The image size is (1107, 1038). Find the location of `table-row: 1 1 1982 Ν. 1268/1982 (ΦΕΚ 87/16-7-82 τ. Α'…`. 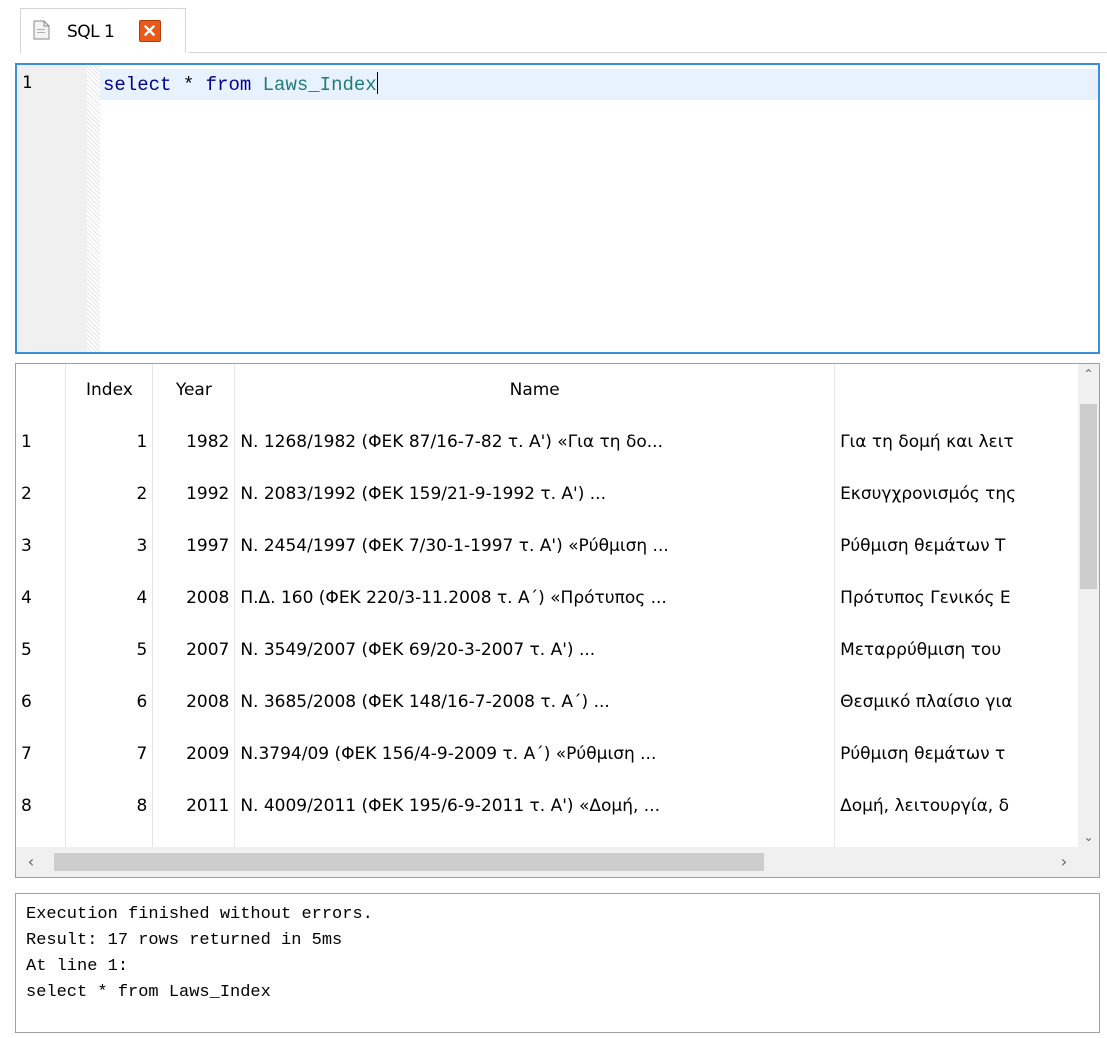

table-row: 1 1 1982 Ν. 1268/1982 (ΦΕΚ 87/16-7-82 τ. Α'… is located at coordinates (547, 442).